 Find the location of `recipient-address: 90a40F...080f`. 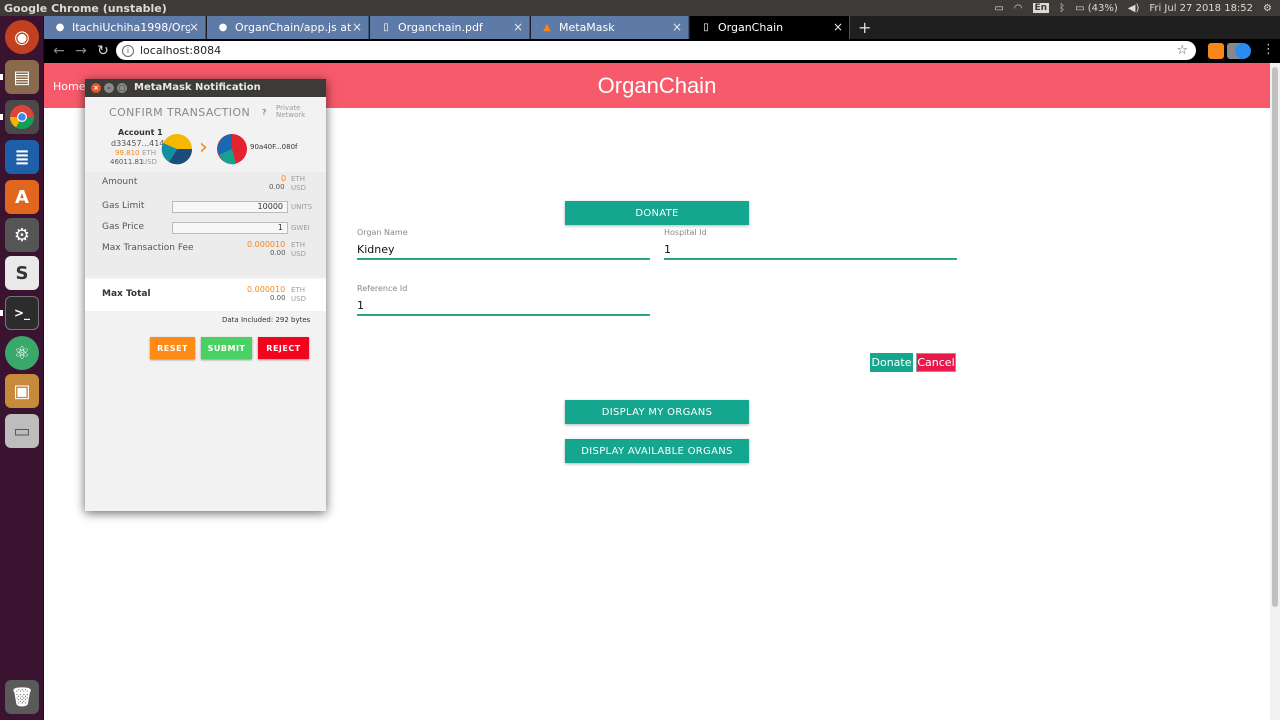

recipient-address: 90a40F...080f is located at coordinates (274, 147).